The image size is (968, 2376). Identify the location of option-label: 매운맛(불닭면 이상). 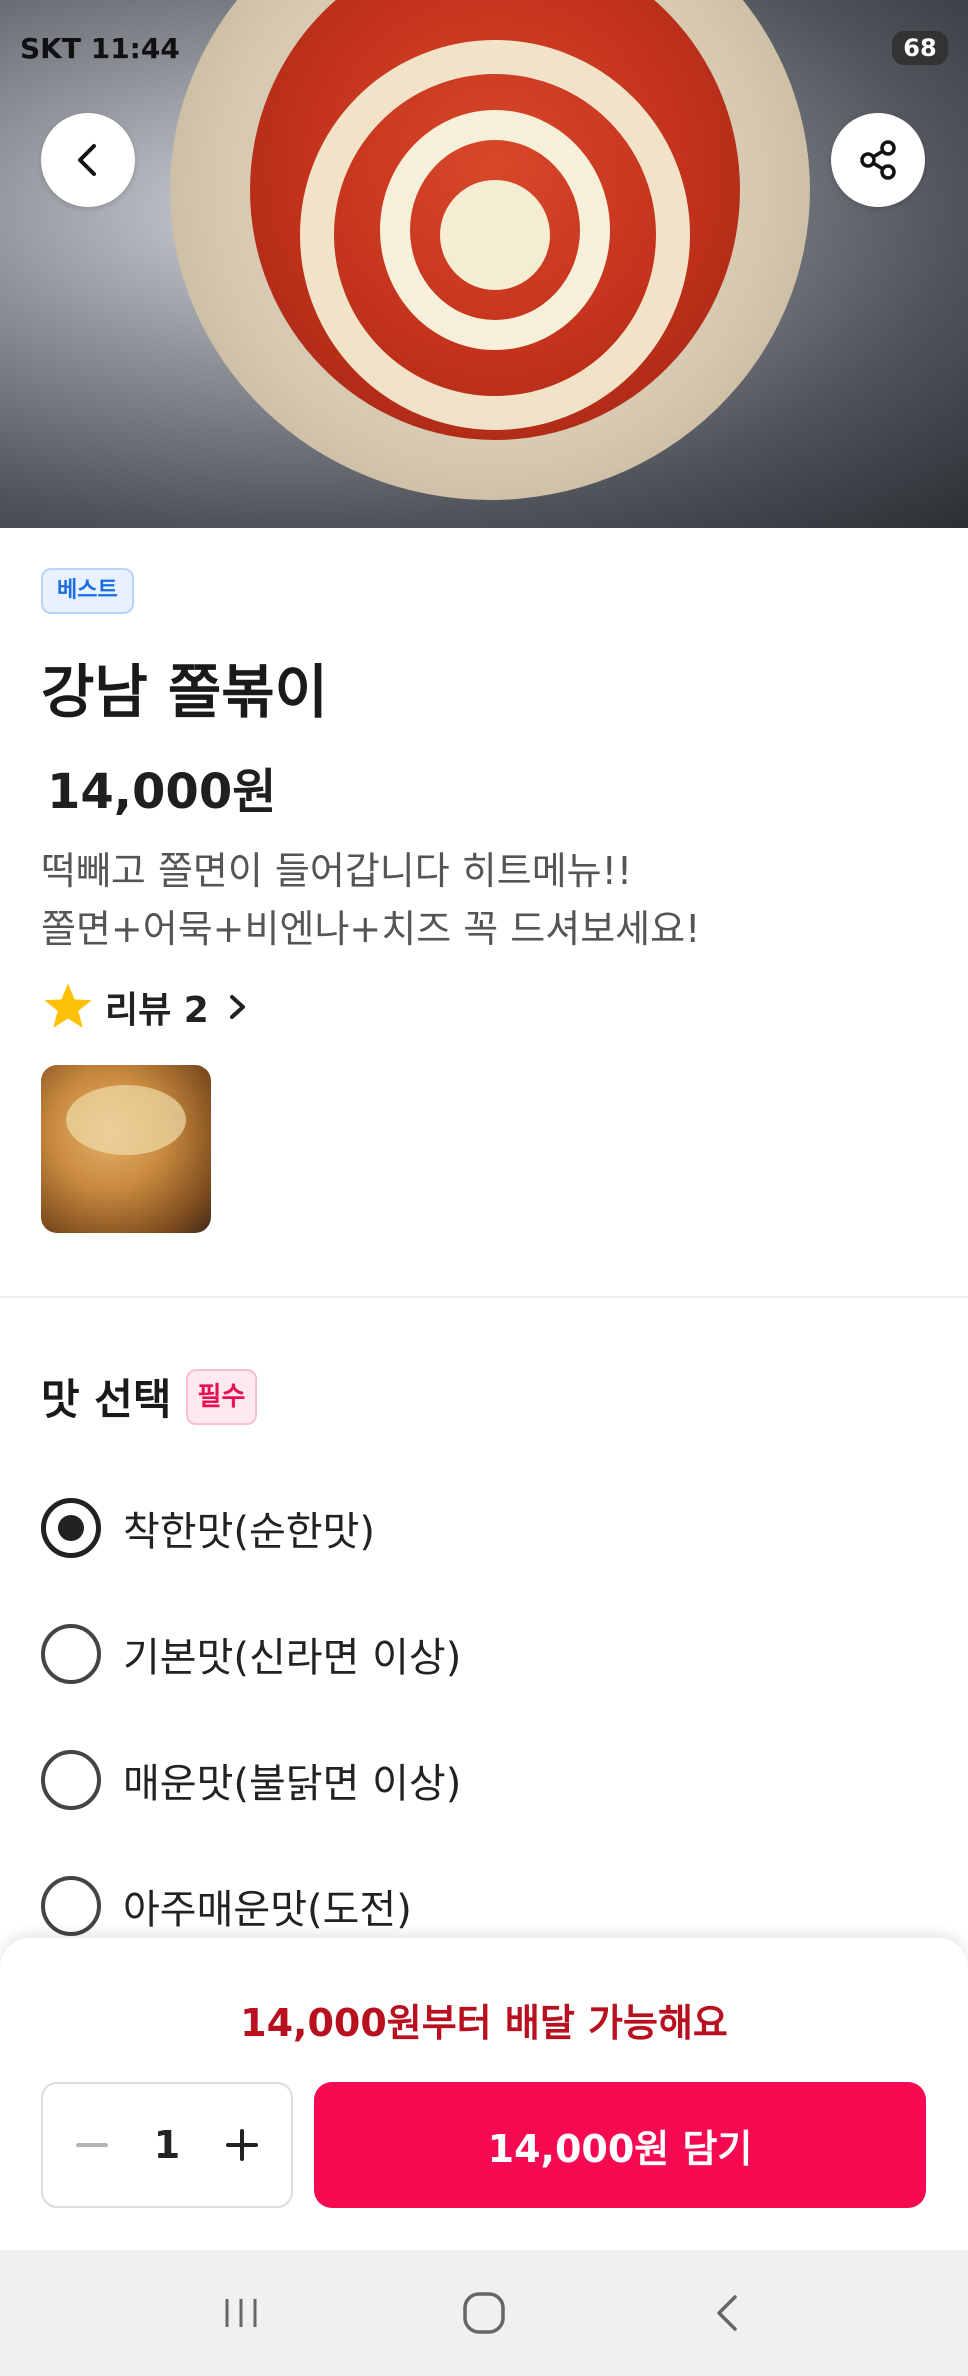
(292, 1784).